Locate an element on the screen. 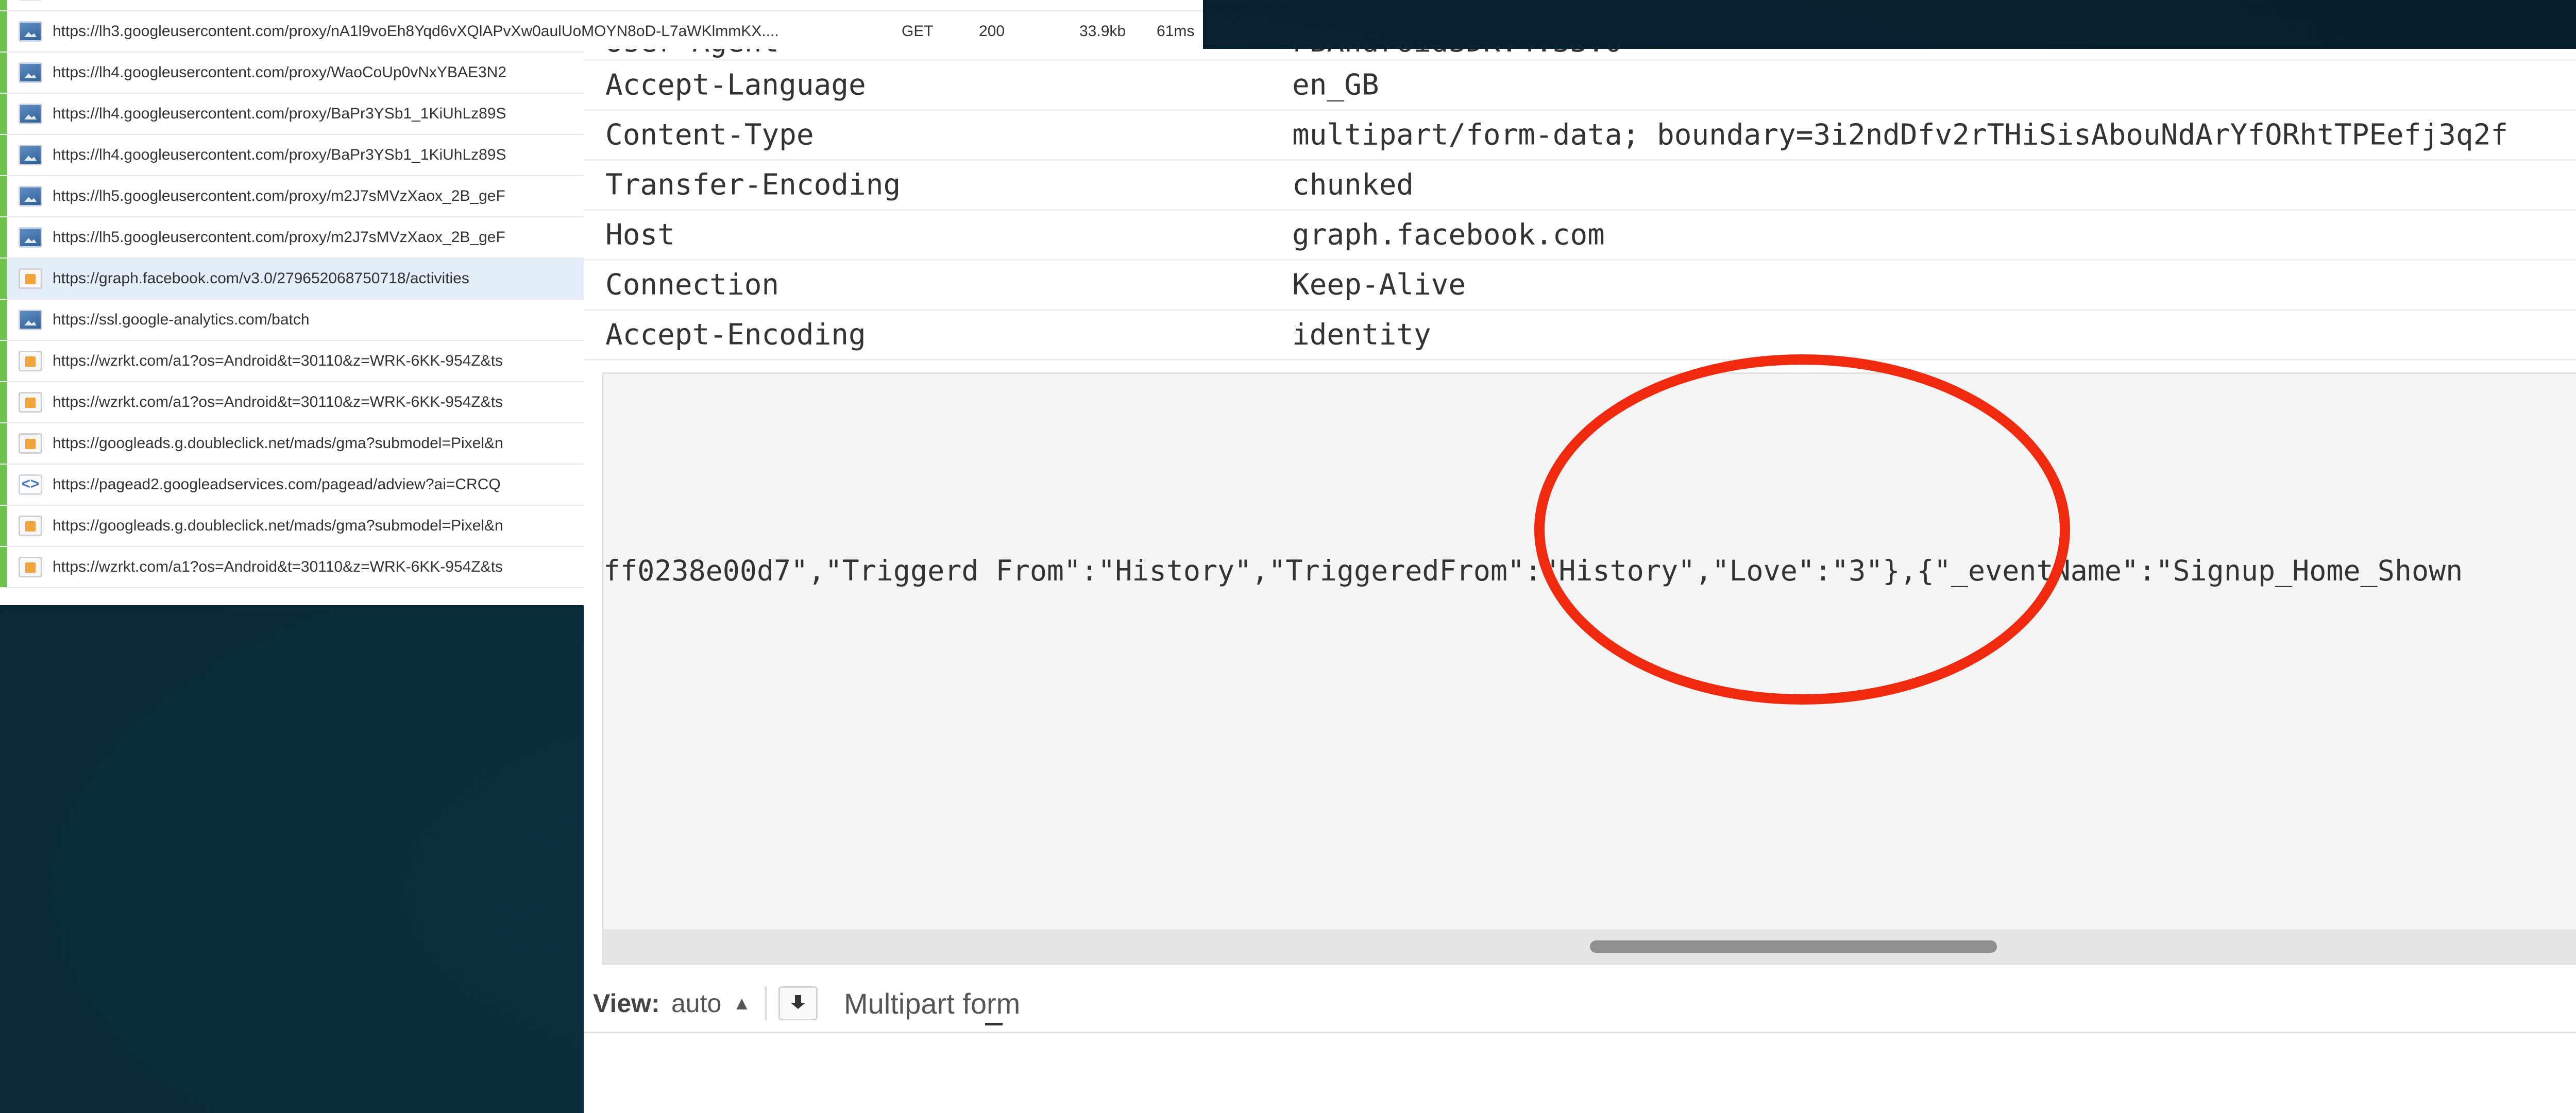 Image resolution: width=2576 pixels, height=1113 pixels. view-label: View: is located at coordinates (626, 1004).